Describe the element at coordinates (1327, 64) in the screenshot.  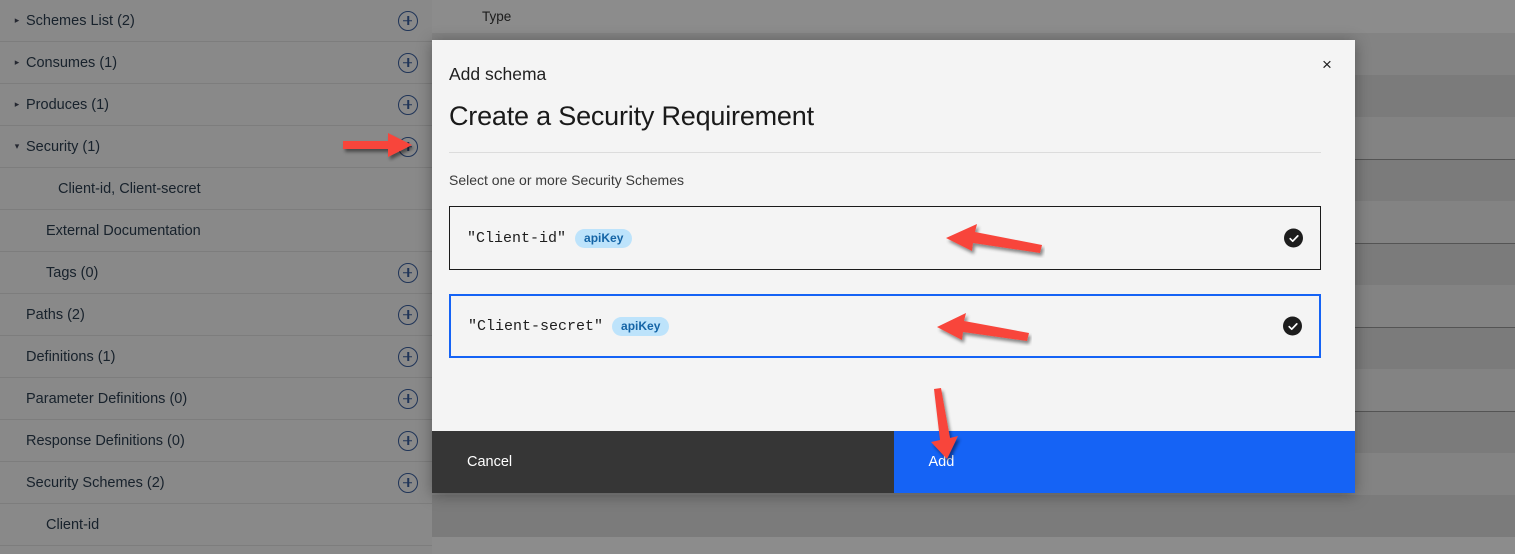
I see `close-icon: ×` at that location.